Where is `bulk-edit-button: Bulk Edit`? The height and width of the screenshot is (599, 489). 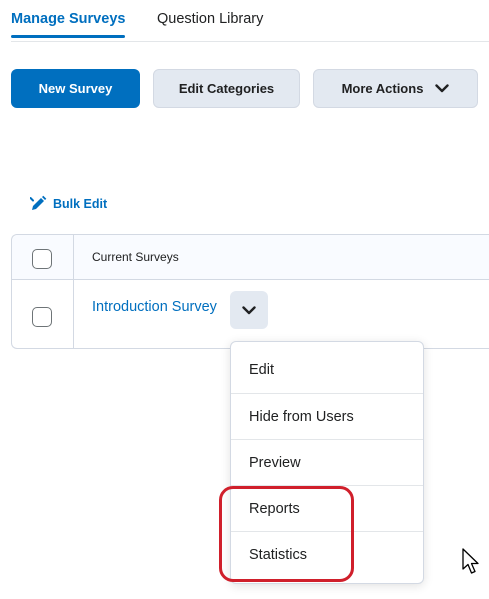 bulk-edit-button: Bulk Edit is located at coordinates (68, 203).